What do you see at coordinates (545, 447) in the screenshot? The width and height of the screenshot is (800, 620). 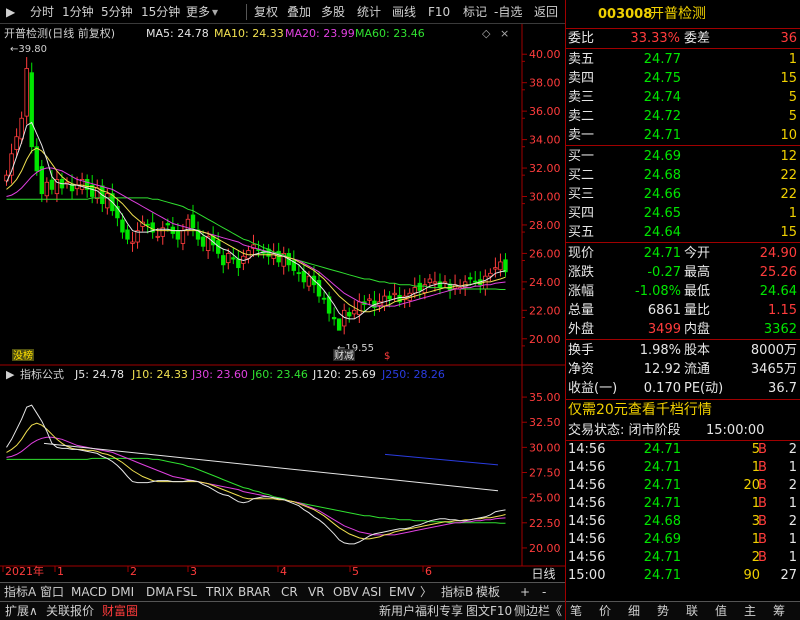 I see `y-tick-label: 30.00` at bounding box center [545, 447].